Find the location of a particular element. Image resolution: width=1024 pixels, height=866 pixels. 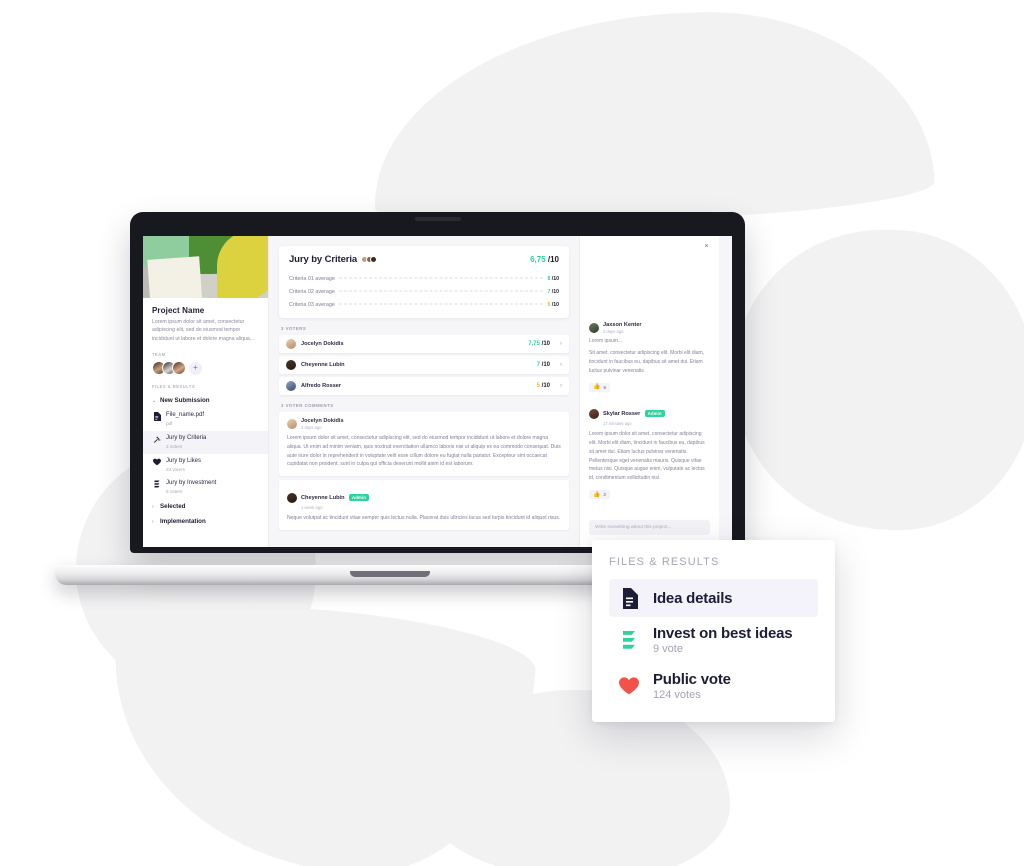

close-icon: × is located at coordinates (706, 246).